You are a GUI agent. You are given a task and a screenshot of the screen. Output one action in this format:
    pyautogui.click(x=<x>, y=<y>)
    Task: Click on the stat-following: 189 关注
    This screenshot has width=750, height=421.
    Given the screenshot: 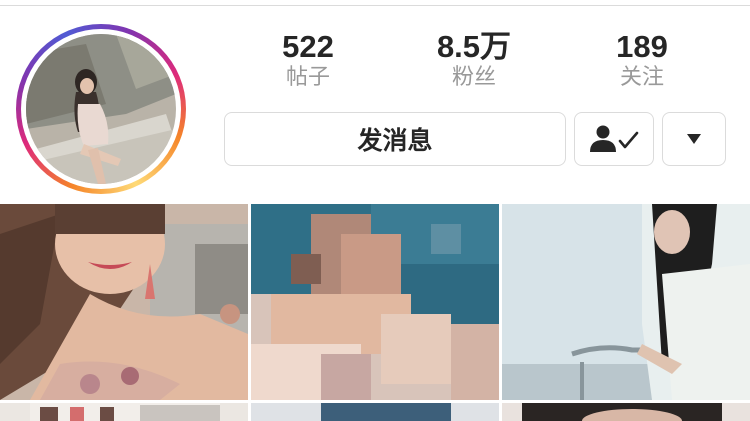 What is the action you would take?
    pyautogui.click(x=642, y=61)
    